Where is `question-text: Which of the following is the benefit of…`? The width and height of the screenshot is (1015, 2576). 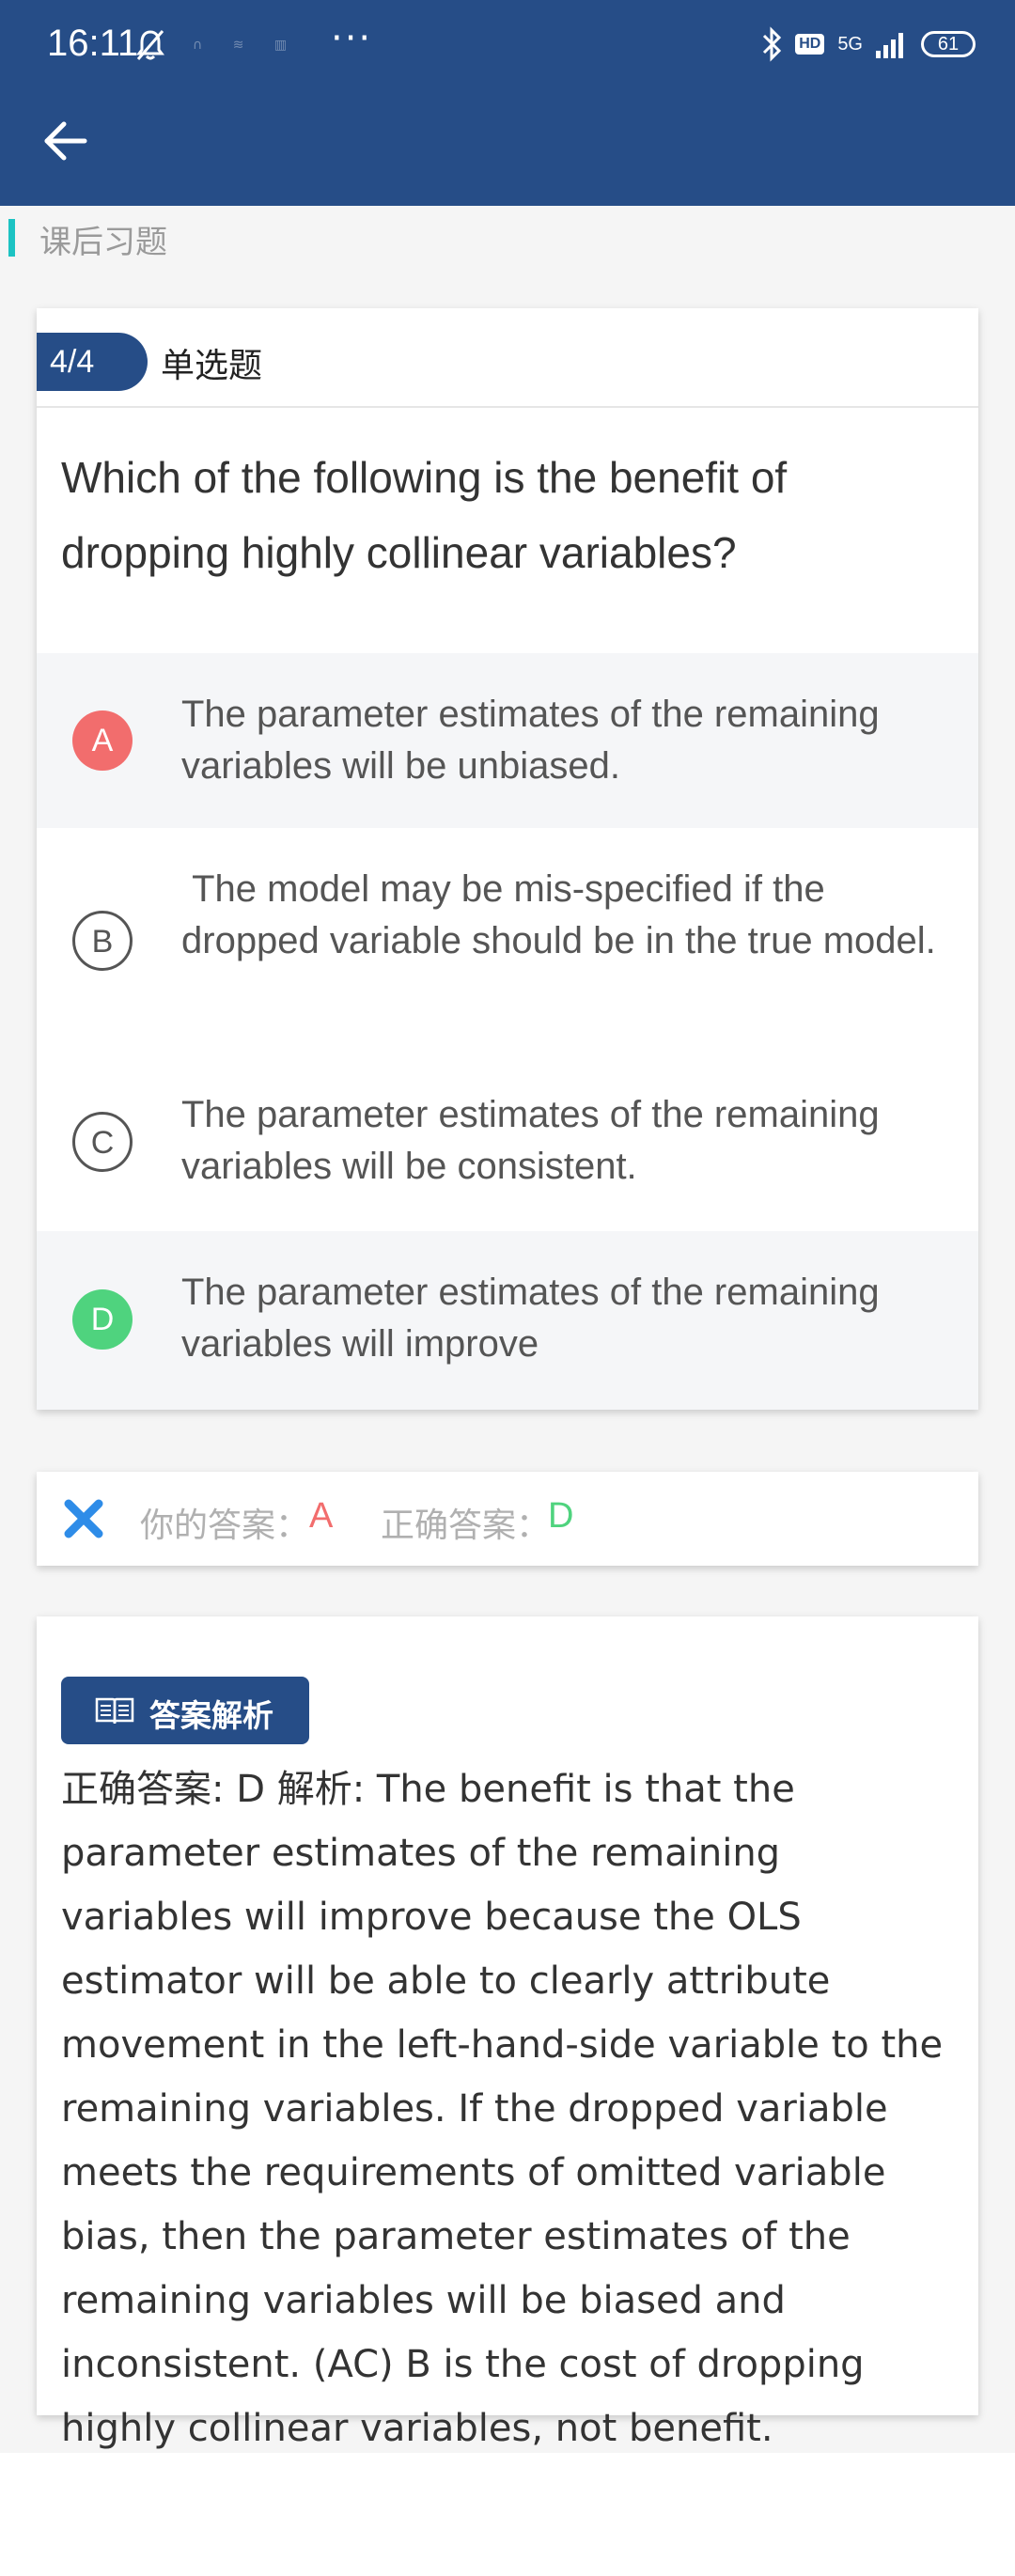 question-text: Which of the following is the benefit of… is located at coordinates (424, 515).